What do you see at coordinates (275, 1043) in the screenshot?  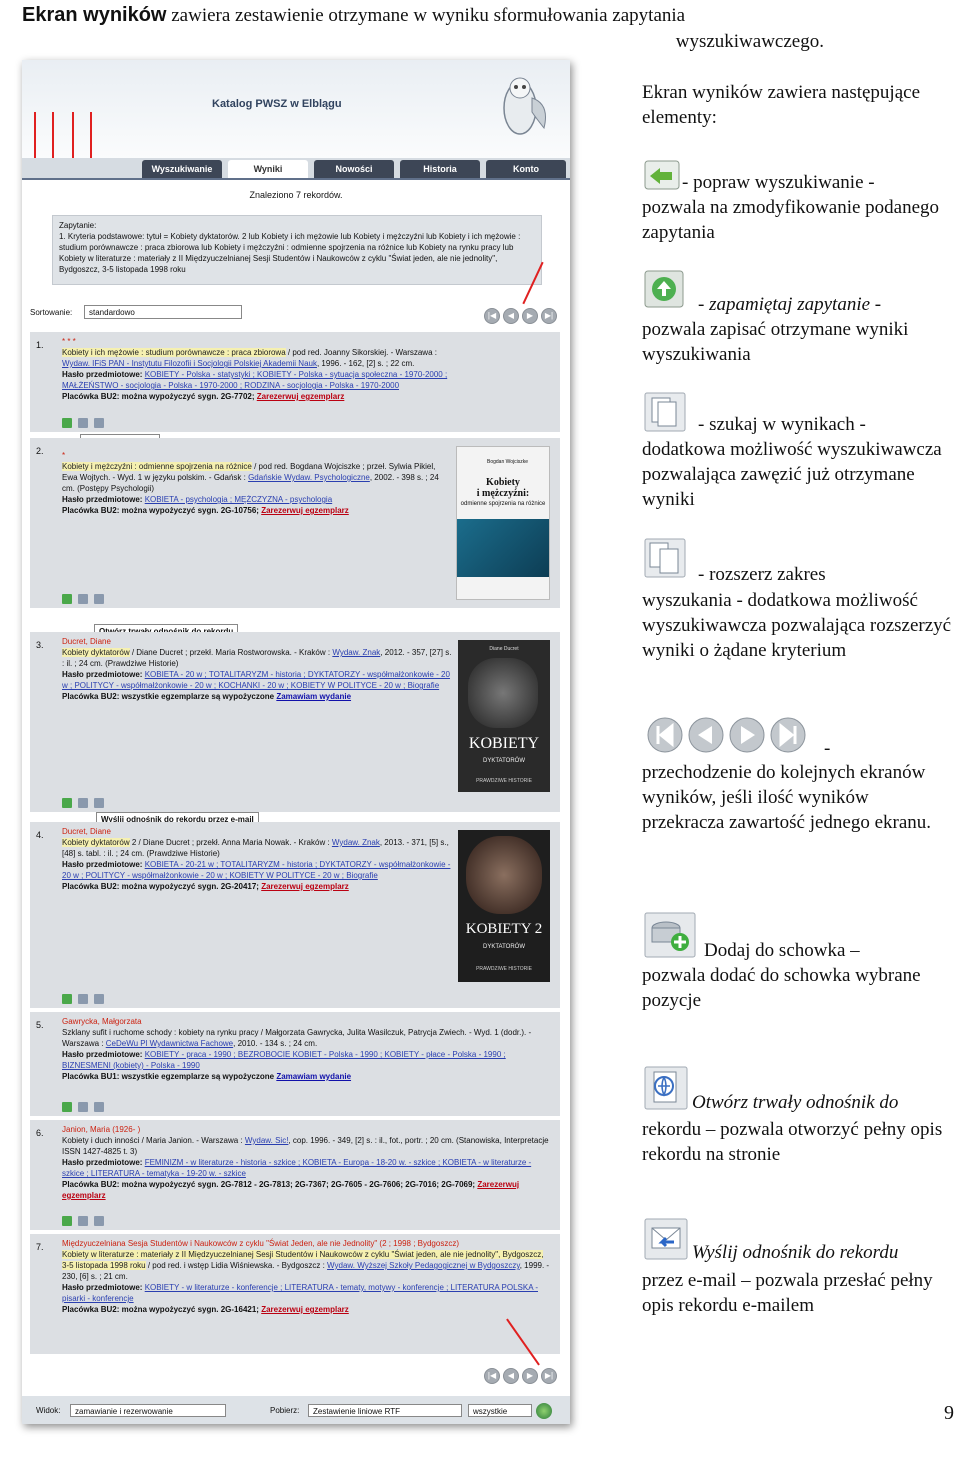 I see `record-pub-rest: , 2010. - 134 s. ; 24 cm.` at bounding box center [275, 1043].